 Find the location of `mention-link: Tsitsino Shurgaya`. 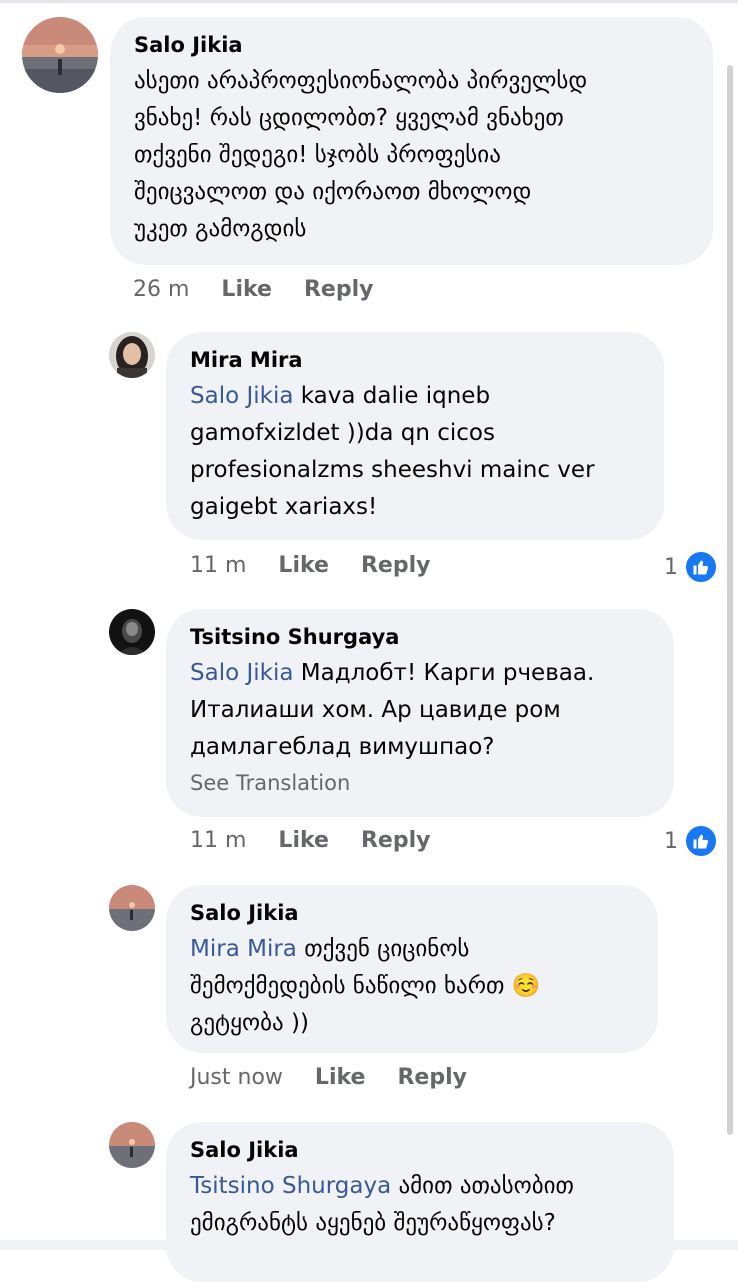

mention-link: Tsitsino Shurgaya is located at coordinates (290, 1186).